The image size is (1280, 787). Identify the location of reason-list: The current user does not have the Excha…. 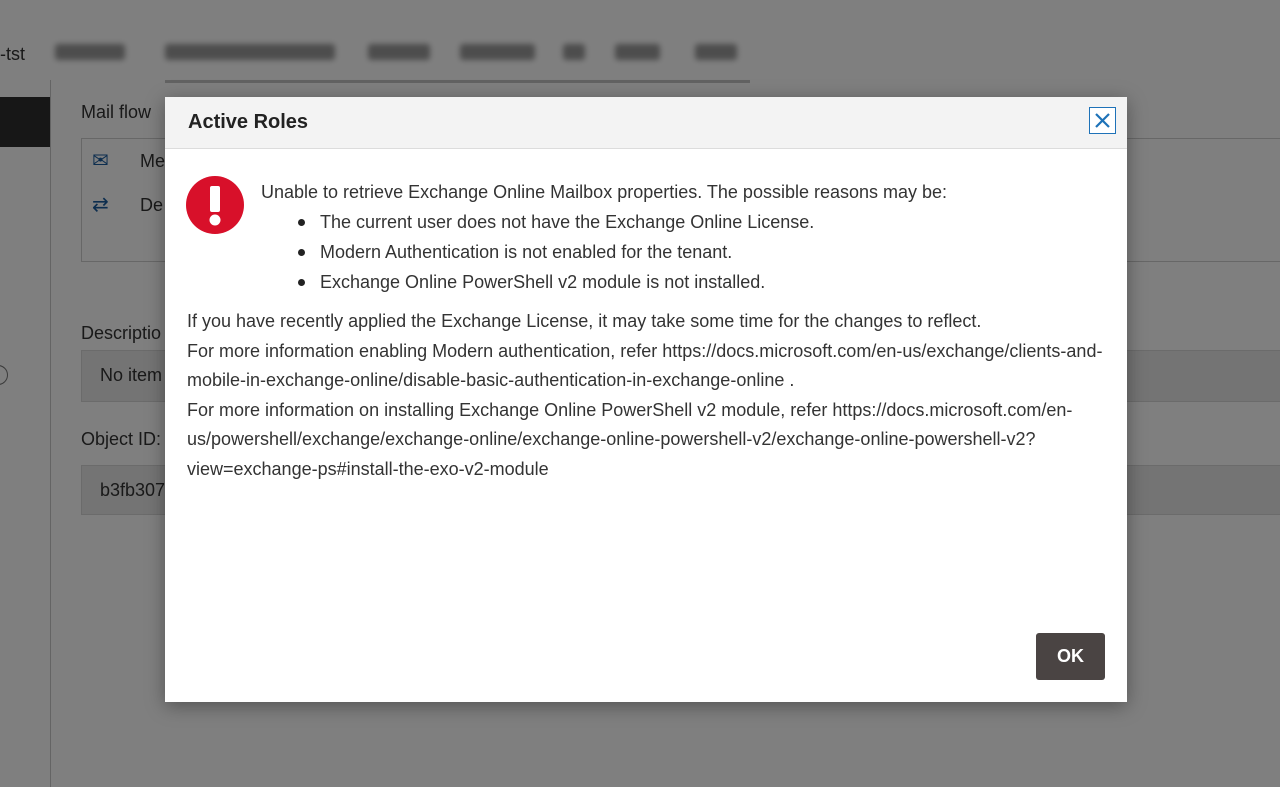
(681, 252).